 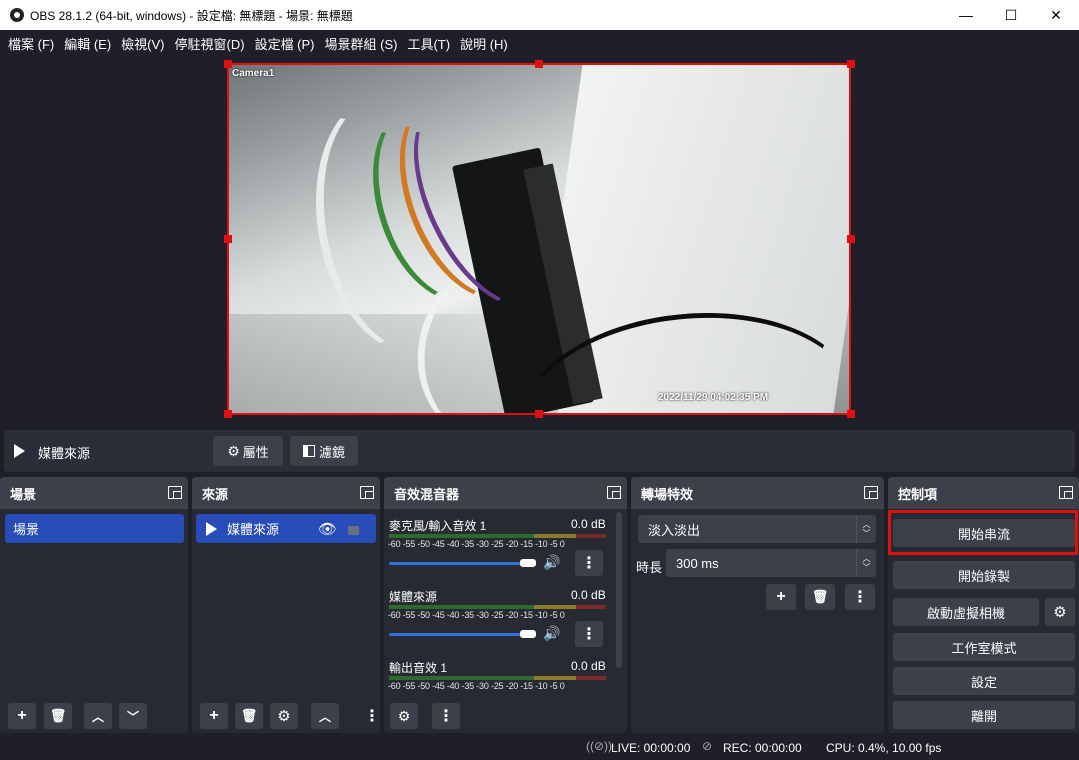 What do you see at coordinates (851, 239) in the screenshot?
I see `resize-handle-right` at bounding box center [851, 239].